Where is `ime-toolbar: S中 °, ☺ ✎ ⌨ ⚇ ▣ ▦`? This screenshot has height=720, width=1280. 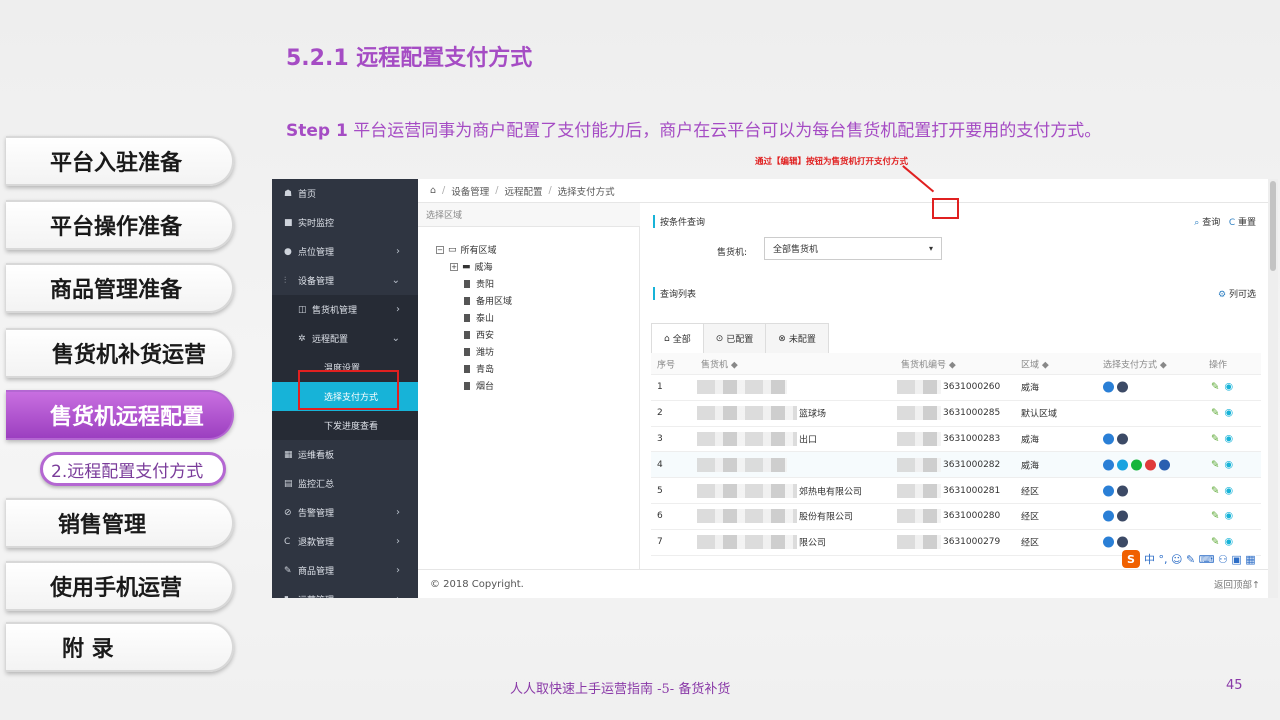
ime-toolbar: S中 °, ☺ ✎ ⌨ ⚇ ▣ ▦ is located at coordinates (1189, 559).